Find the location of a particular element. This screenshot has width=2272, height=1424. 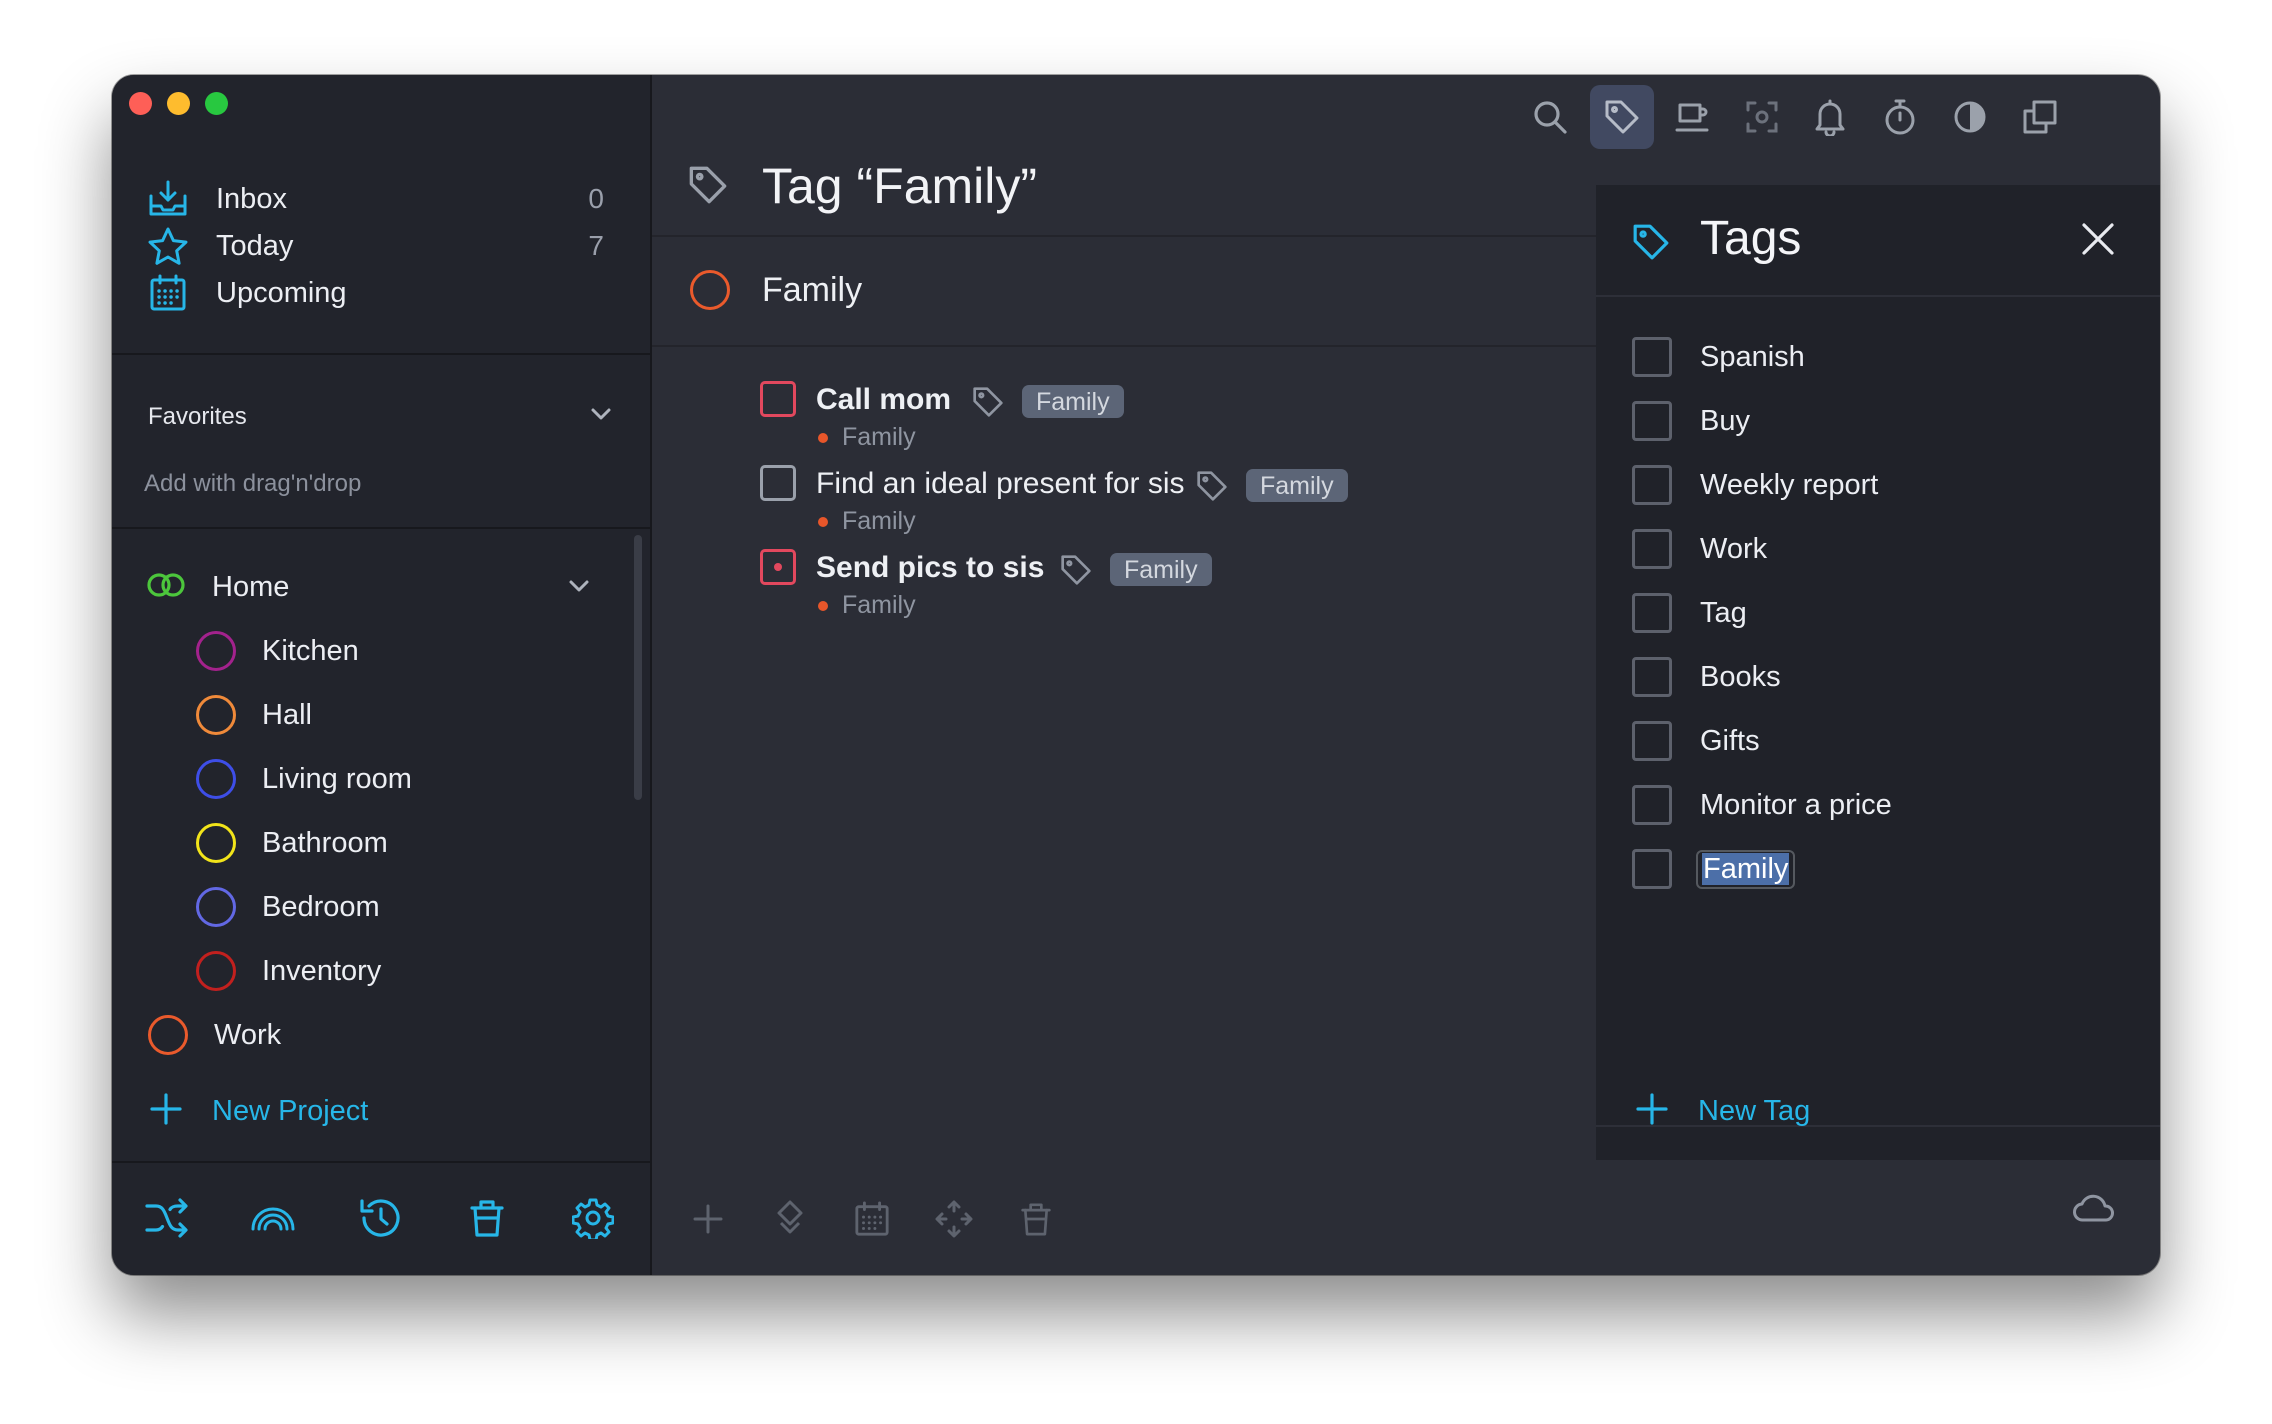

star-icon is located at coordinates (168, 246).